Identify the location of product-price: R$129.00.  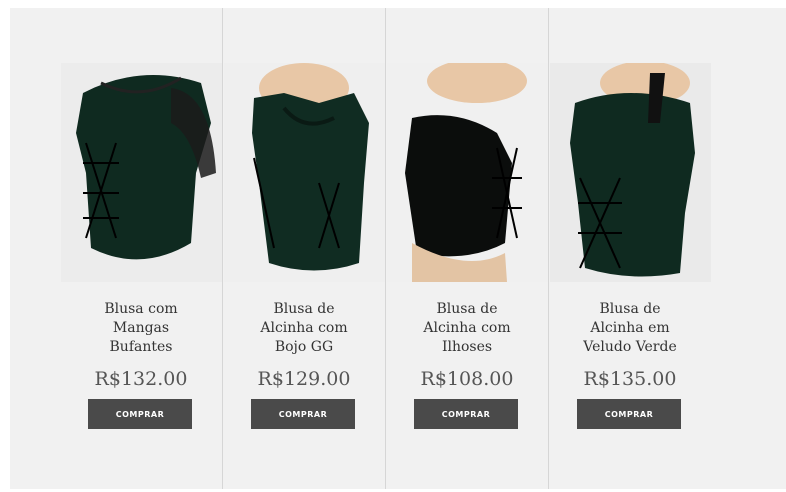
(304, 379).